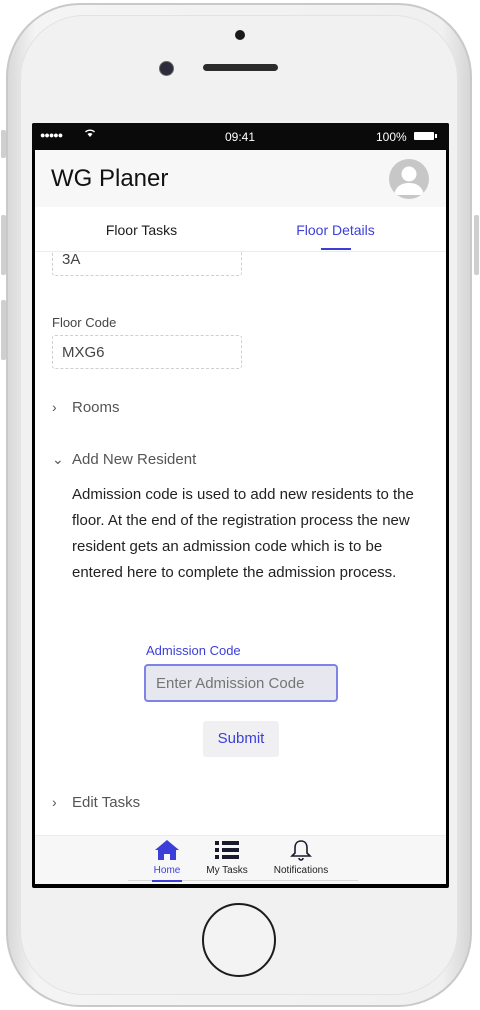 This screenshot has height=1010, width=480. I want to click on add-resident-label: Add New Resident, so click(134, 459).